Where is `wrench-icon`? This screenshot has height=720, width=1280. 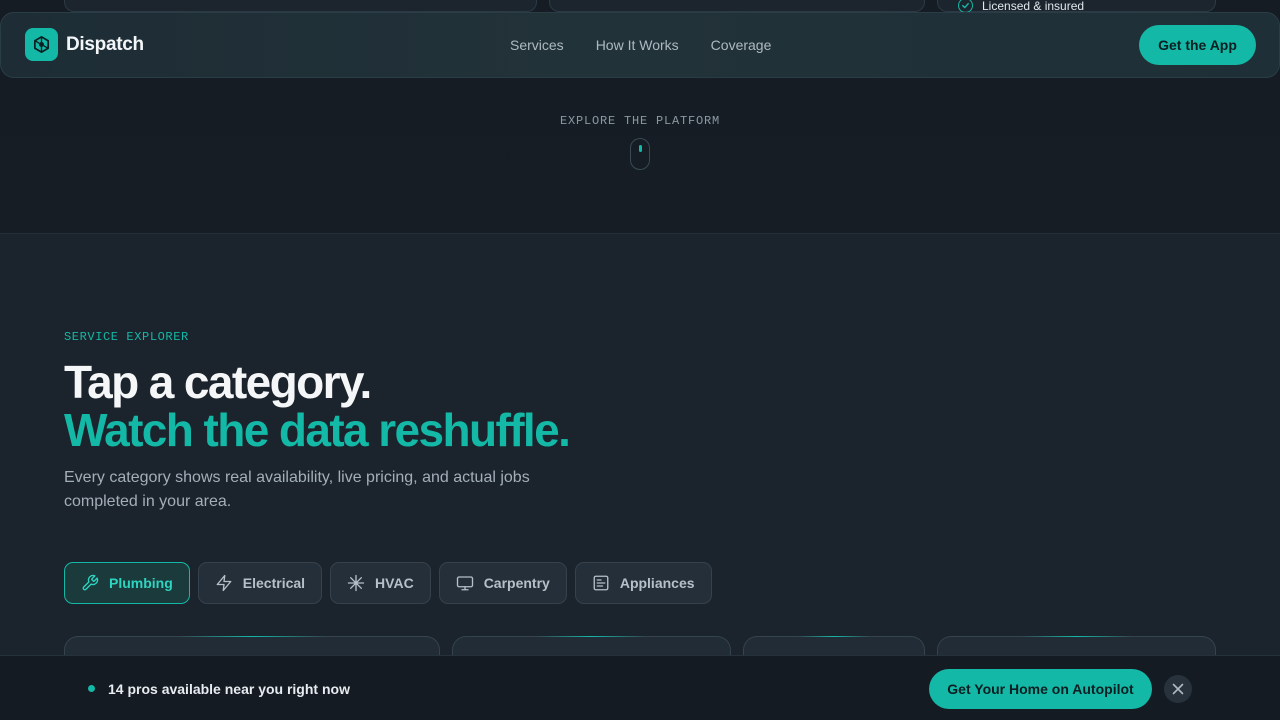
wrench-icon is located at coordinates (90, 582).